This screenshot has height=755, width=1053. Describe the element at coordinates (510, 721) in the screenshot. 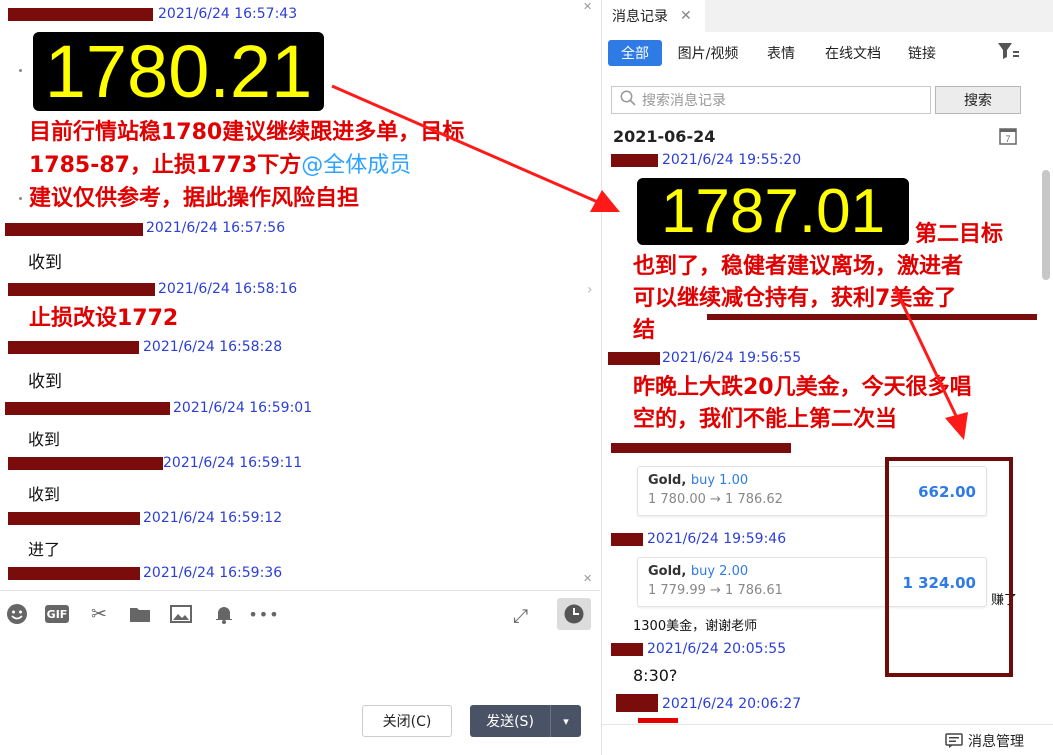

I see `send-button: 发送(S)` at that location.